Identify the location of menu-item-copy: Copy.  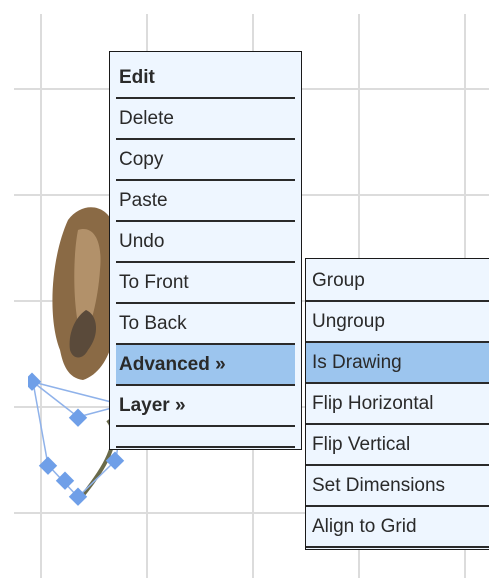
(205, 160).